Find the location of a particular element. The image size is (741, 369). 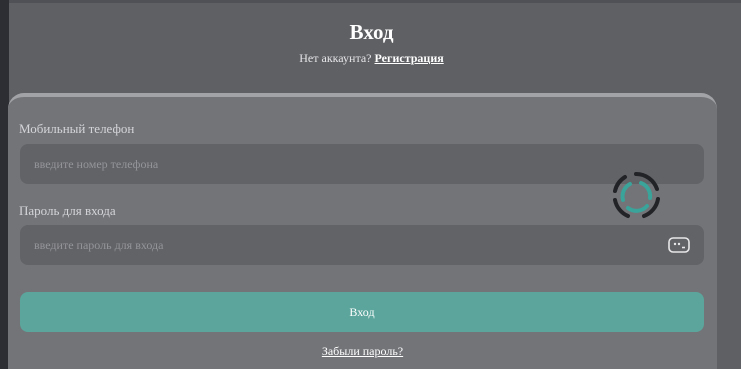

login-button: Вход is located at coordinates (362, 312).